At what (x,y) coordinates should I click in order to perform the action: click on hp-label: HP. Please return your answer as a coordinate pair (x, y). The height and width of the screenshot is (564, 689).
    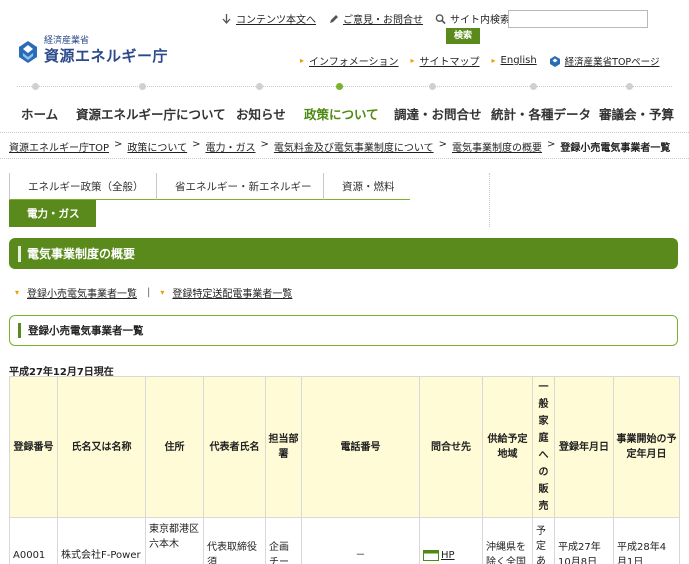
    Looking at the image, I should click on (448, 555).